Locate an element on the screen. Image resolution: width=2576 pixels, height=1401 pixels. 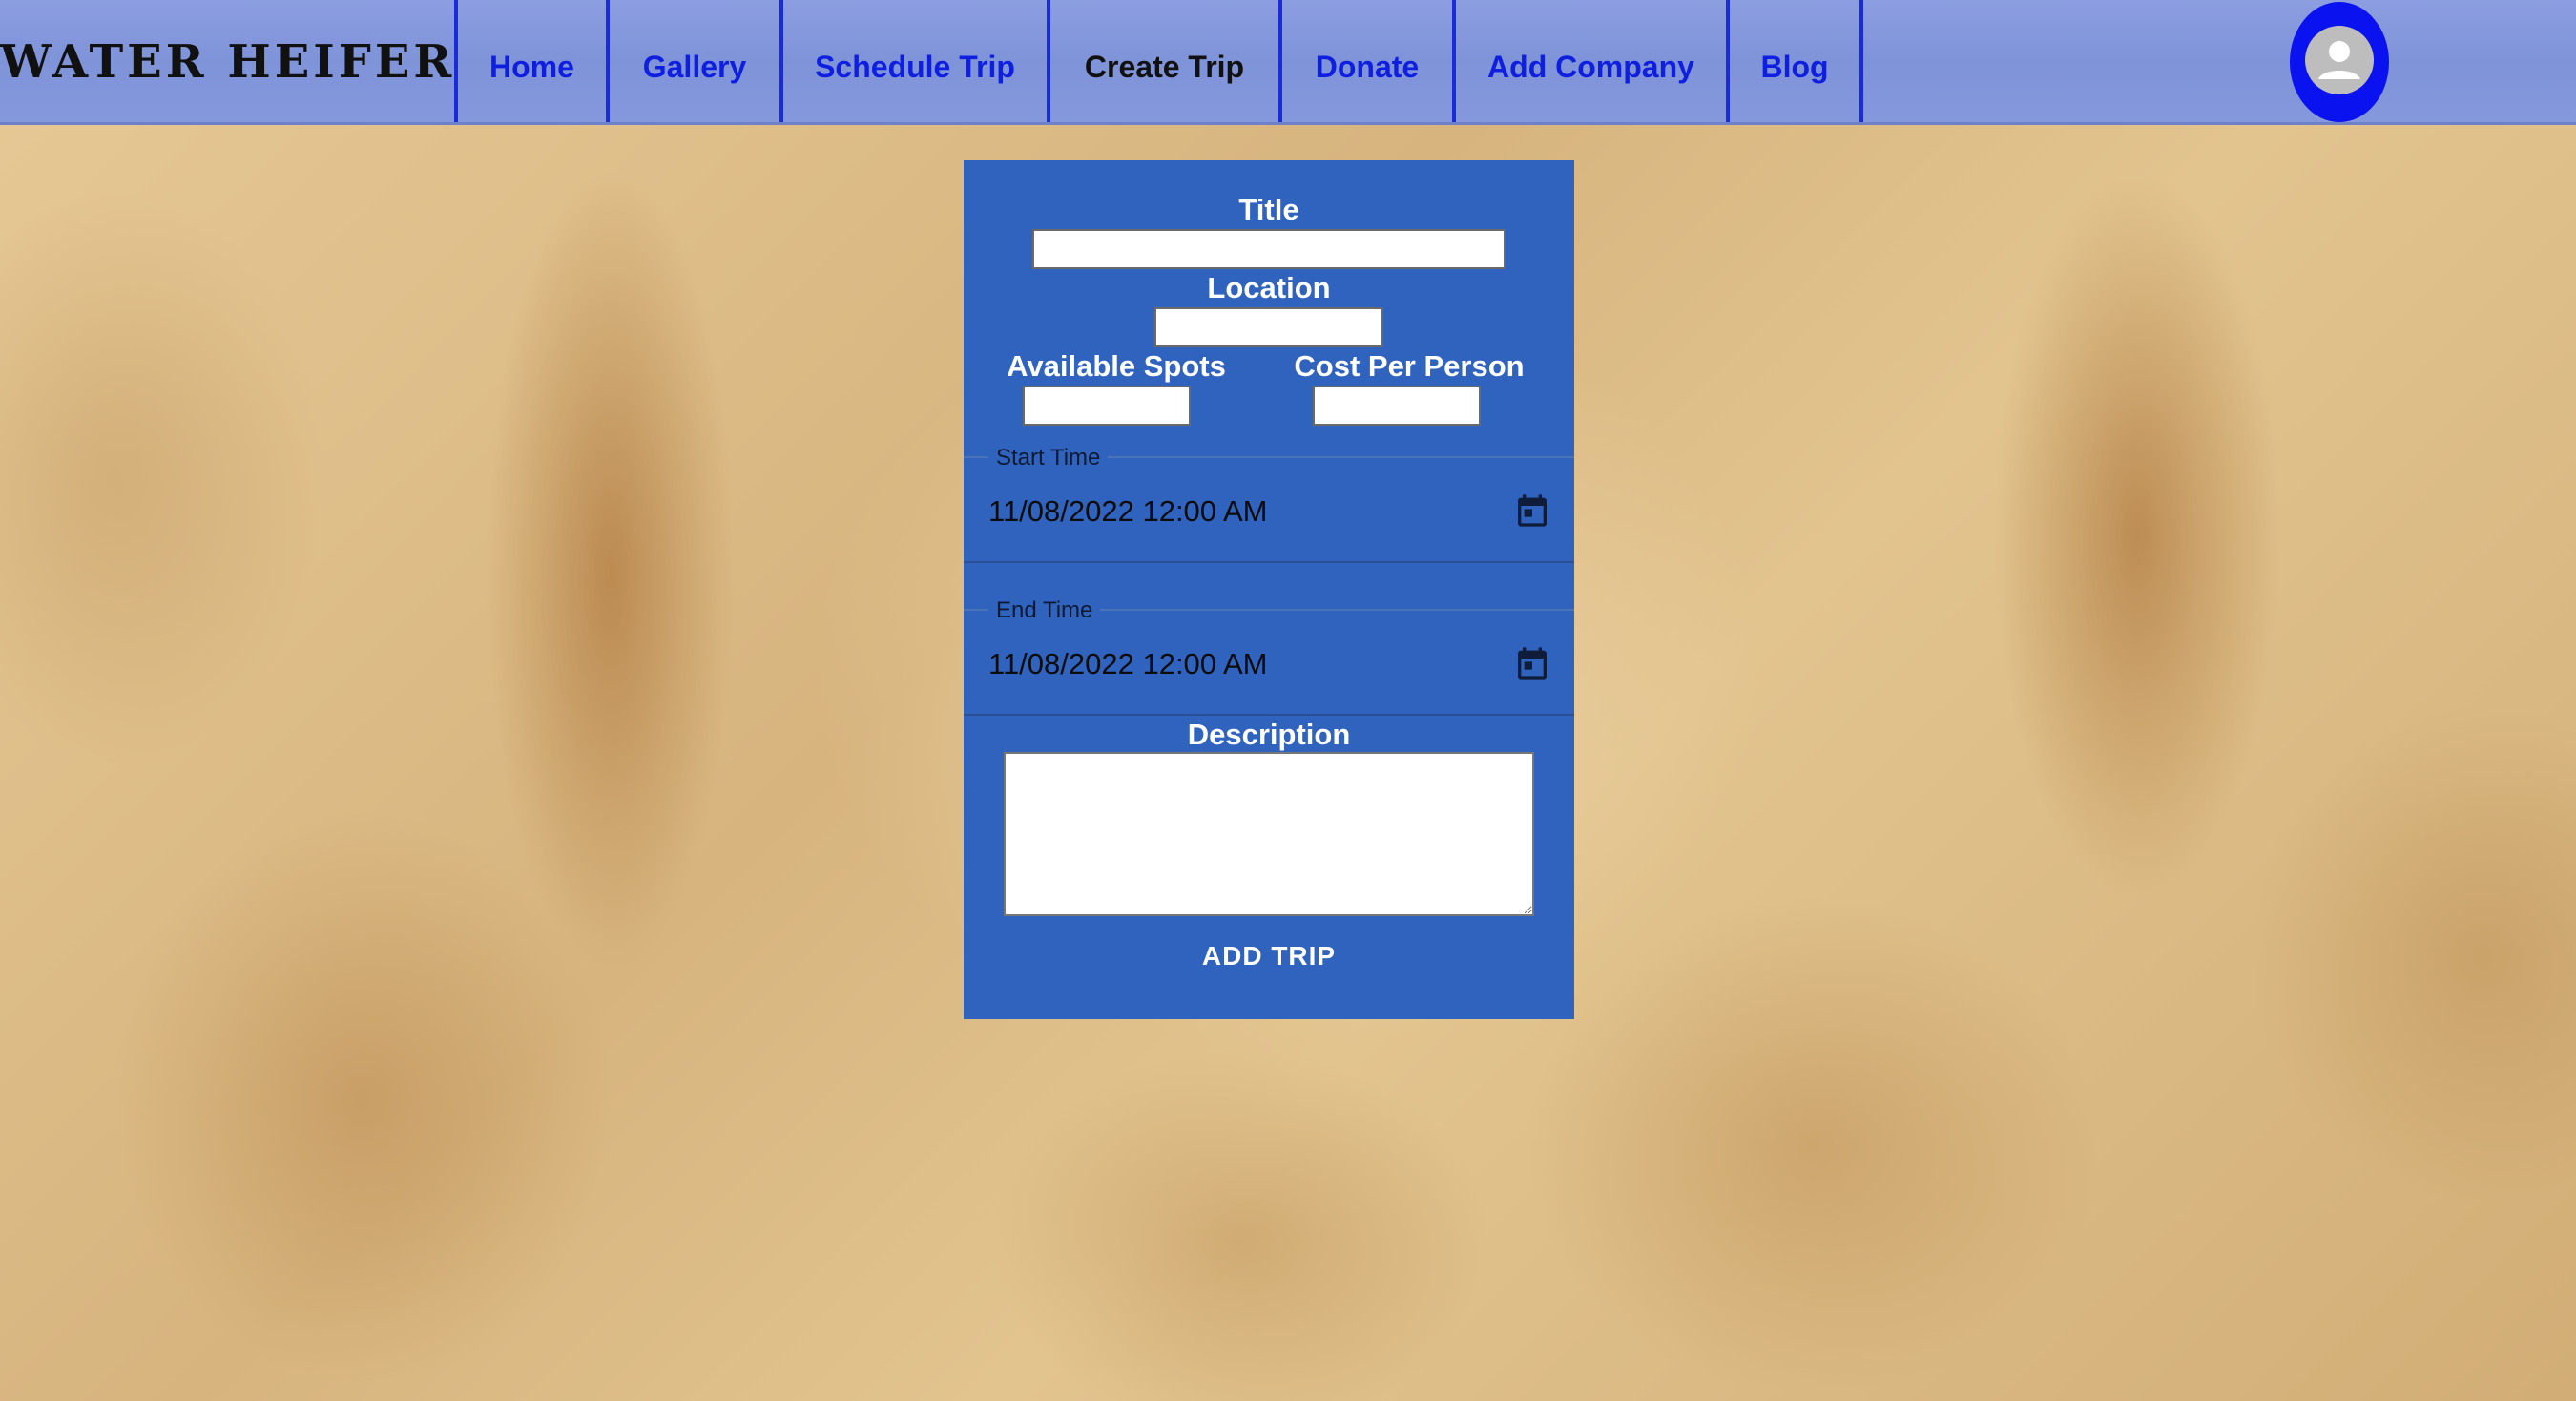
start-time-value: 11/08/2022 12:00 AM is located at coordinates (1128, 511).